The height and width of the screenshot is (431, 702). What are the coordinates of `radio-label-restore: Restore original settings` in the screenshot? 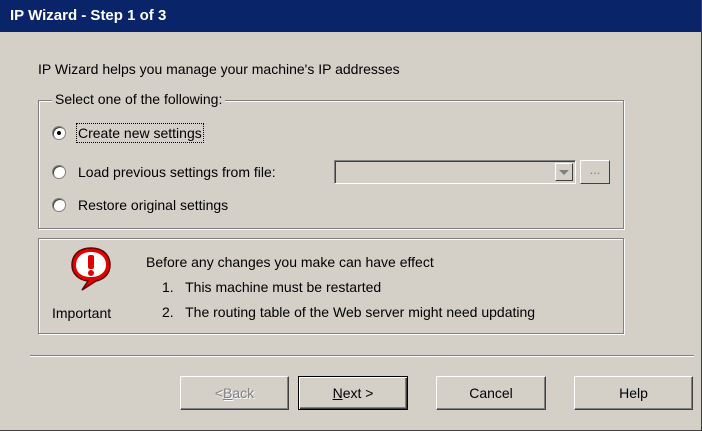 It's located at (153, 205).